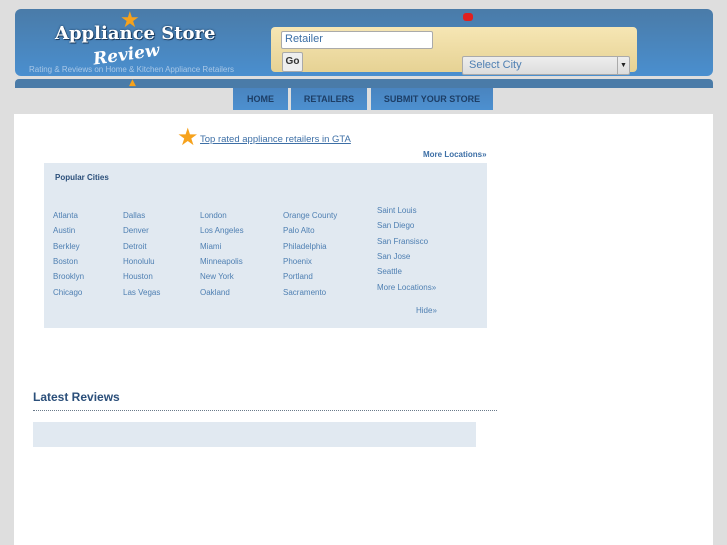  What do you see at coordinates (210, 246) in the screenshot?
I see `city-link: Miami` at bounding box center [210, 246].